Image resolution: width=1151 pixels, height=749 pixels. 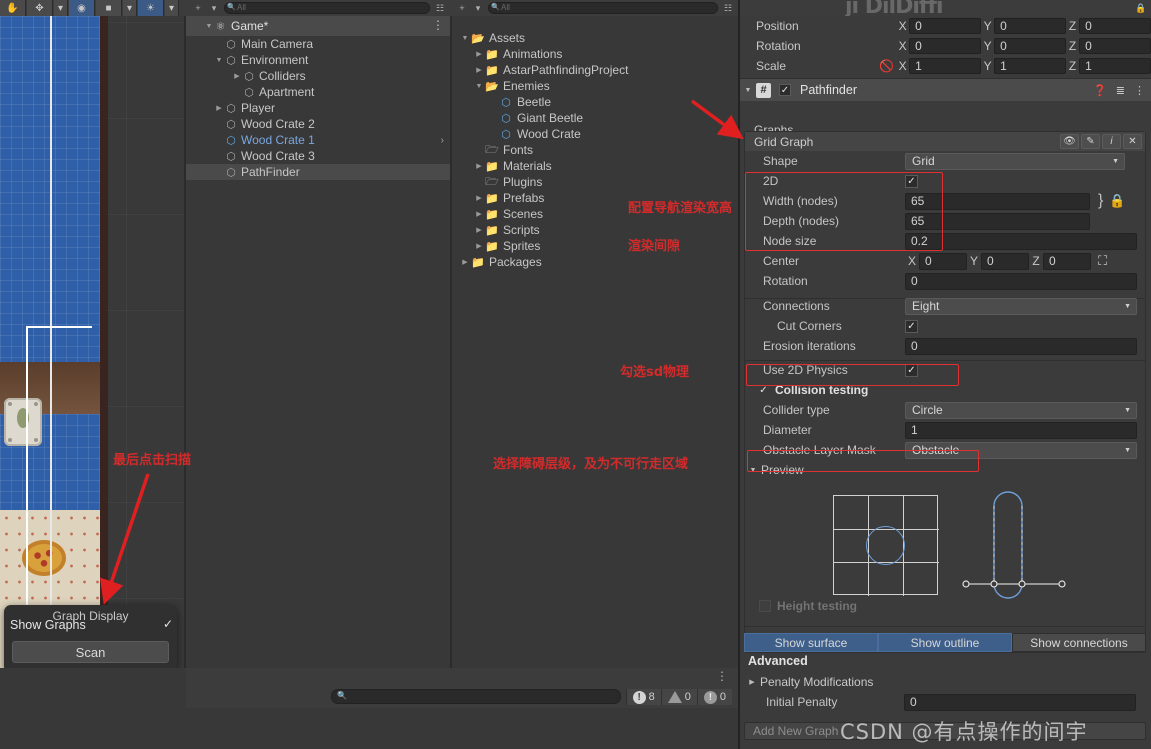 What do you see at coordinates (90, 625) in the screenshot?
I see `show-graphs-row: Show Graphs` at bounding box center [90, 625].